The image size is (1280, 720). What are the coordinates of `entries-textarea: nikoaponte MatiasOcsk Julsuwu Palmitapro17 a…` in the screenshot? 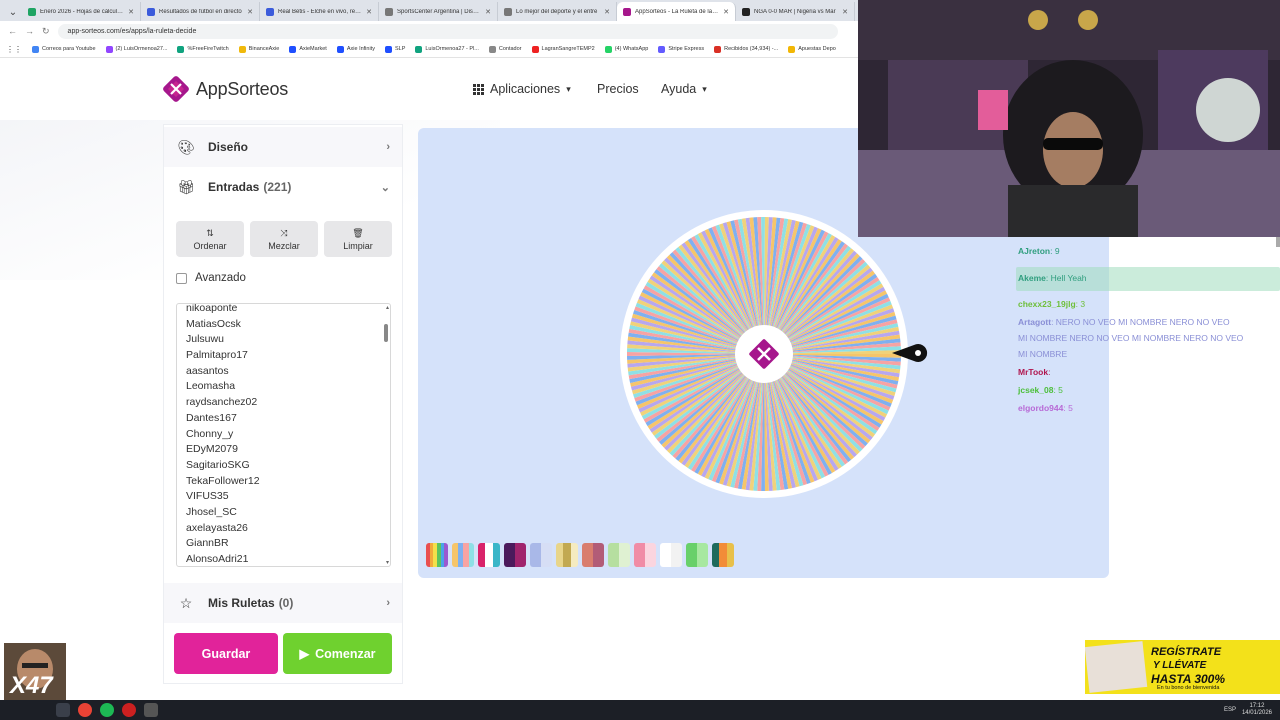 It's located at (283, 435).